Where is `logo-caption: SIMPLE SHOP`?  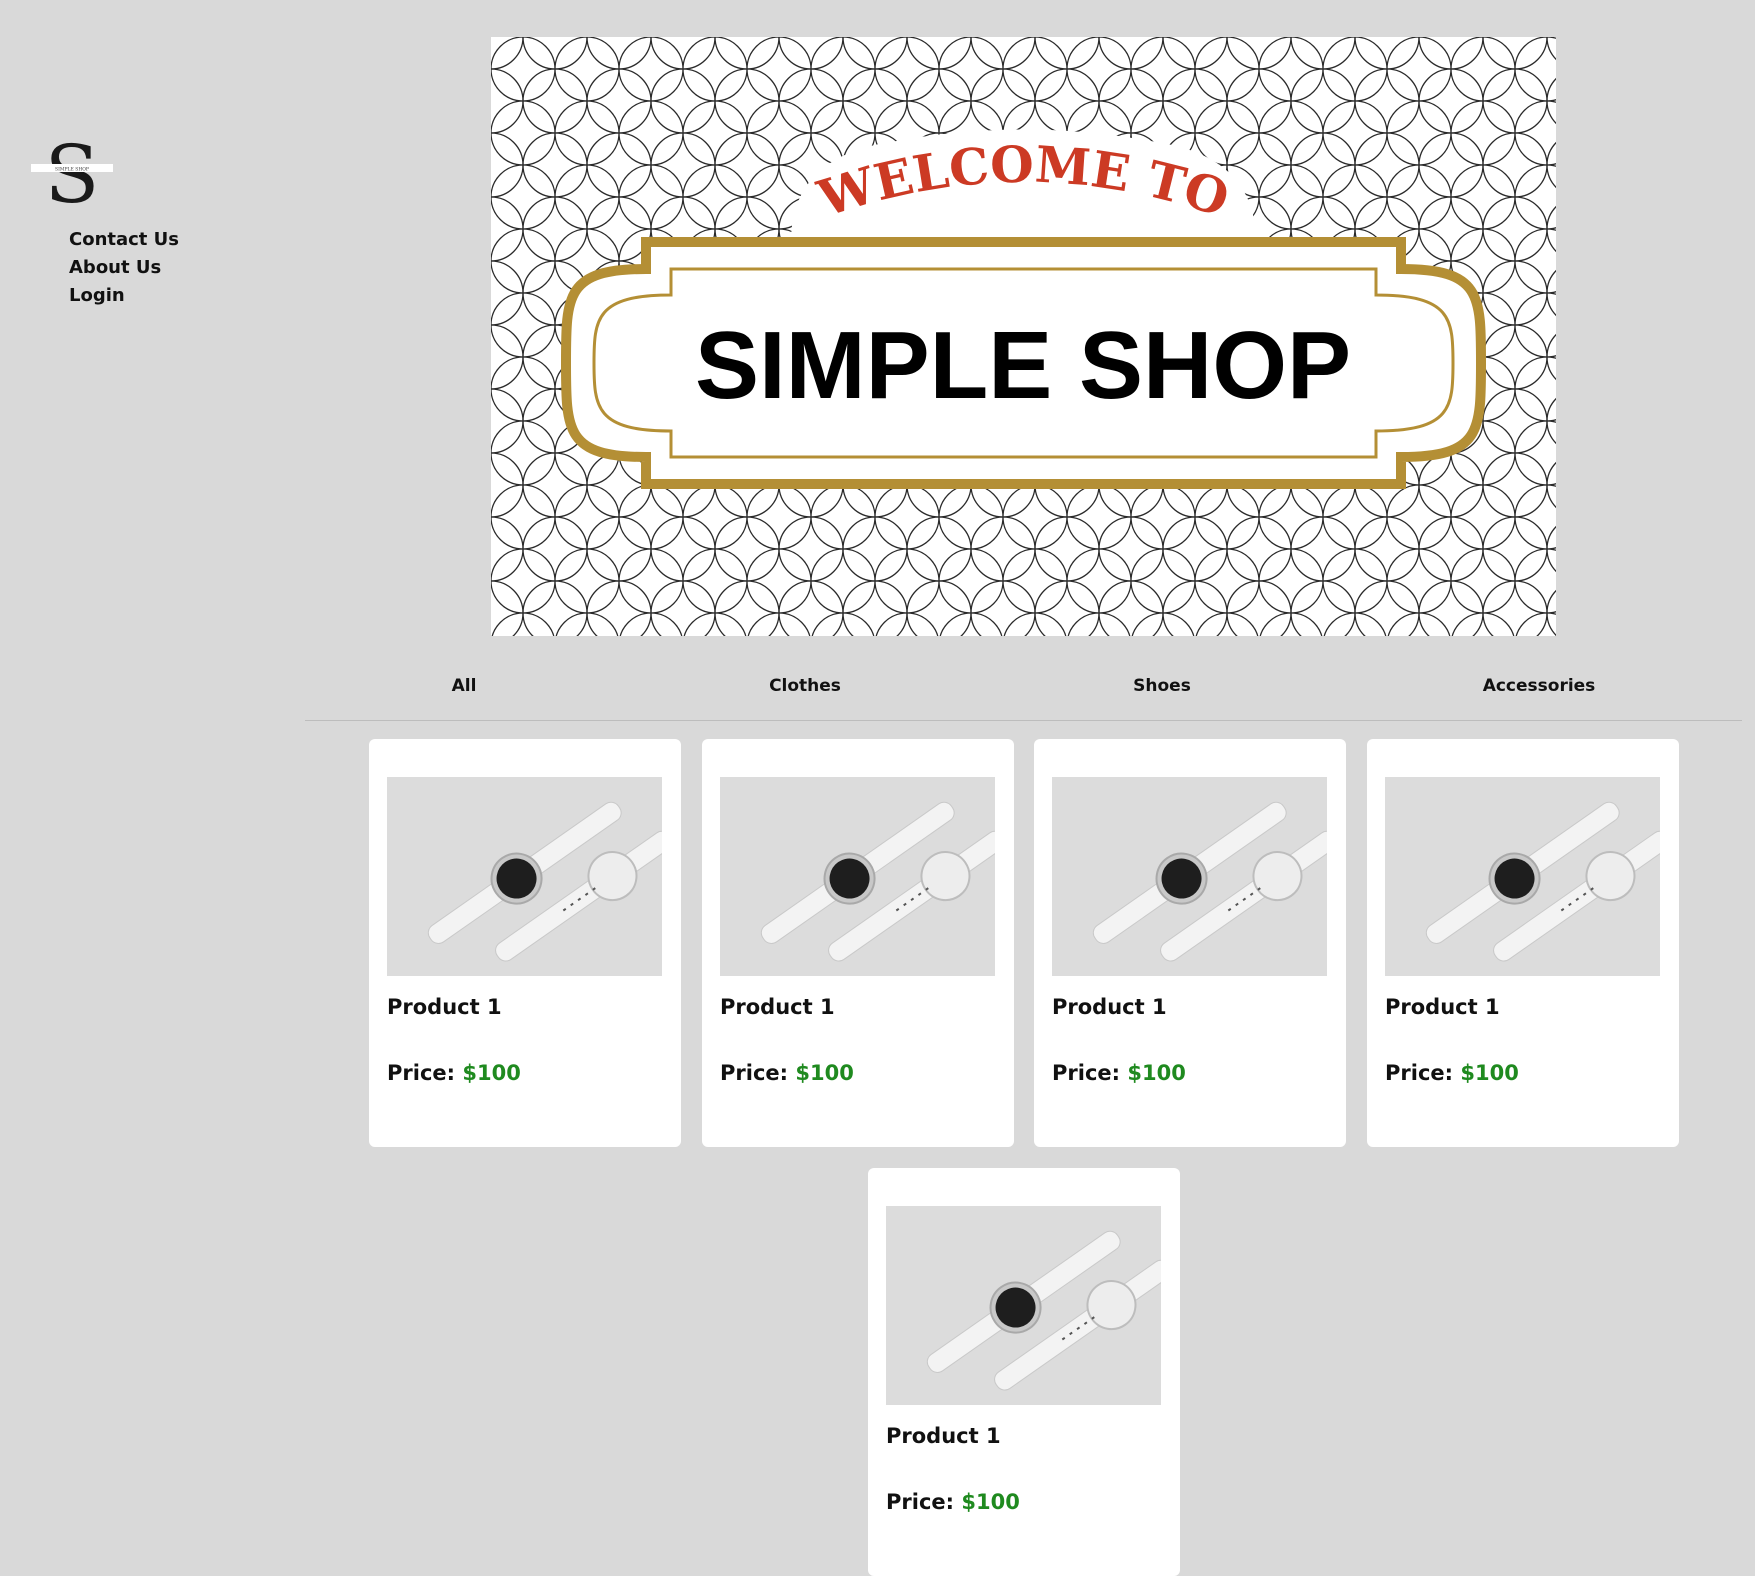
logo-caption: SIMPLE SHOP is located at coordinates (72, 170).